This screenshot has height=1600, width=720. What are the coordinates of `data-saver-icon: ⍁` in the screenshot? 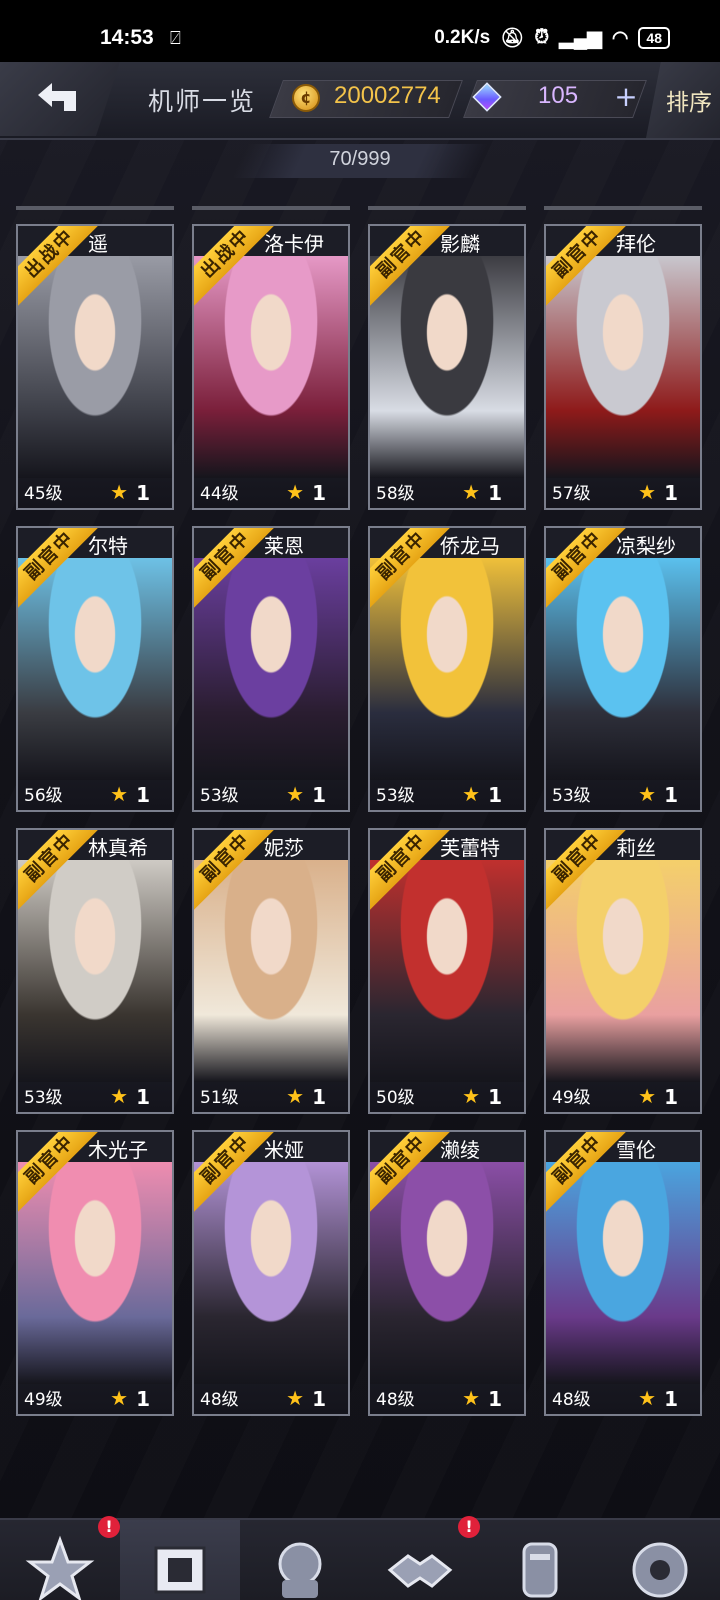 It's located at (175, 38).